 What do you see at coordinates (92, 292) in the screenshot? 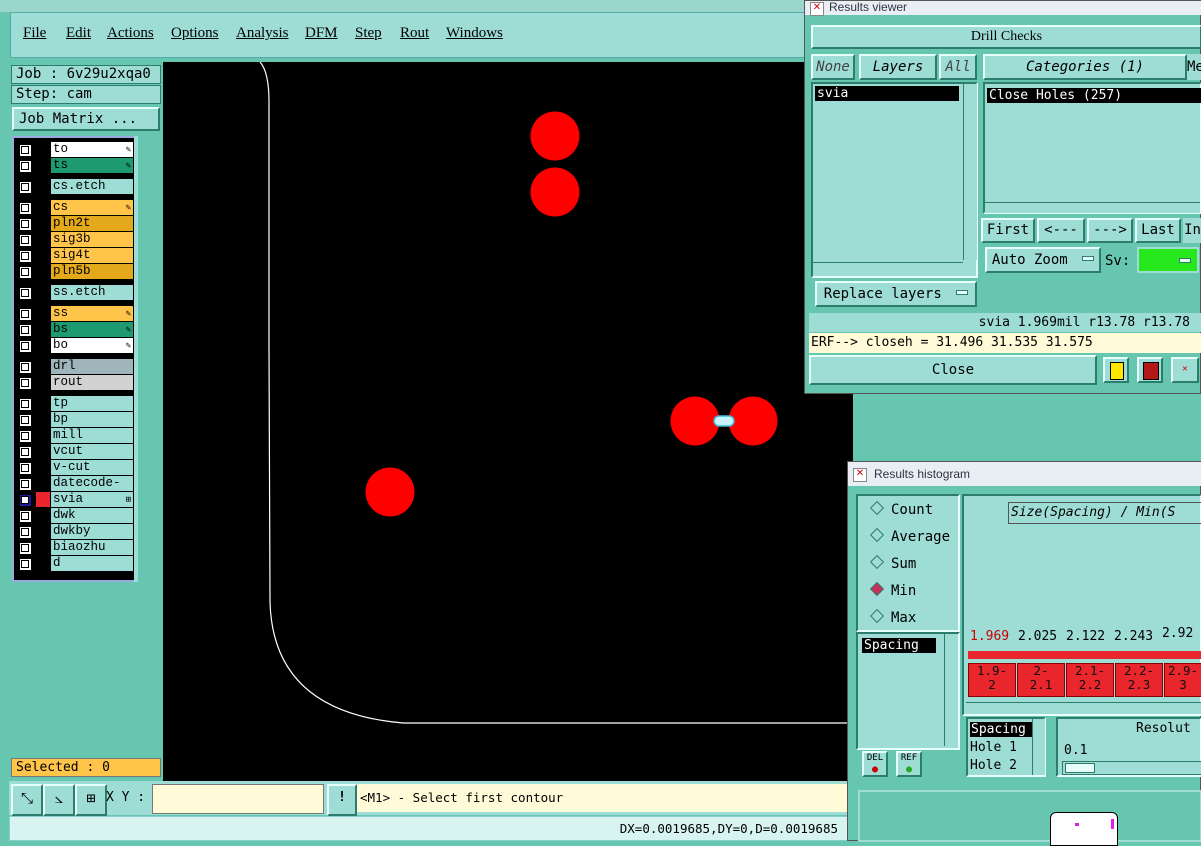
I see `layer-name: ss.etch` at bounding box center [92, 292].